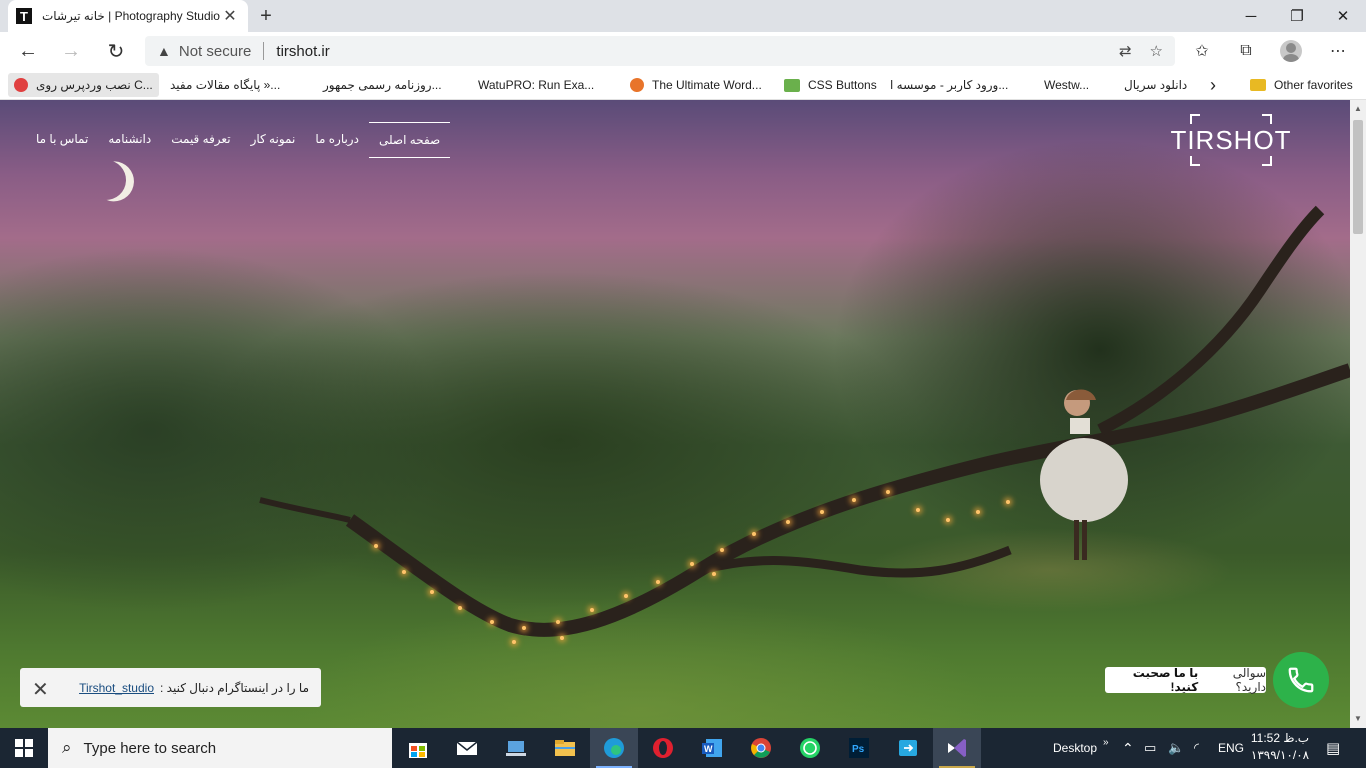 This screenshot has width=1366, height=768. I want to click on search-icon: ⌕, so click(67, 747).